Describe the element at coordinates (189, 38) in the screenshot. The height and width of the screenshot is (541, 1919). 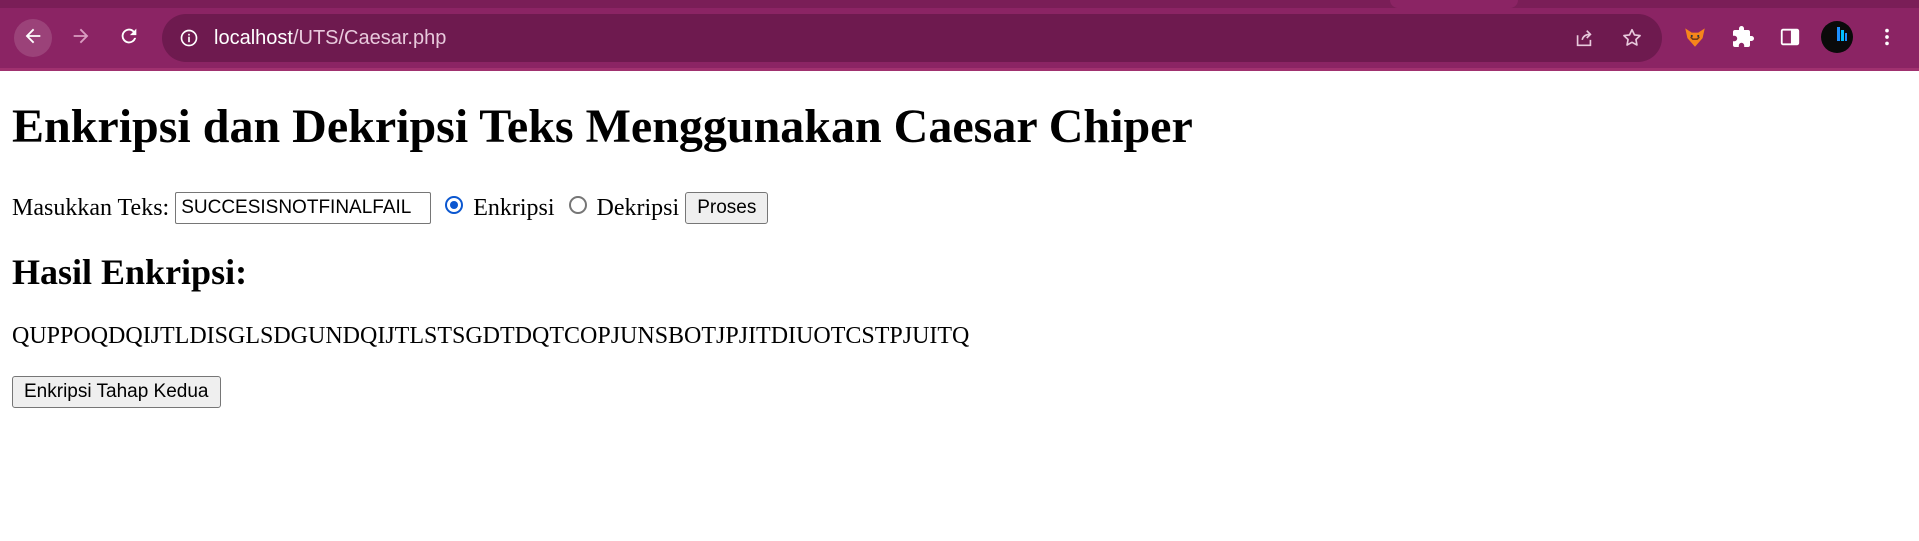
I see `info-icon` at that location.